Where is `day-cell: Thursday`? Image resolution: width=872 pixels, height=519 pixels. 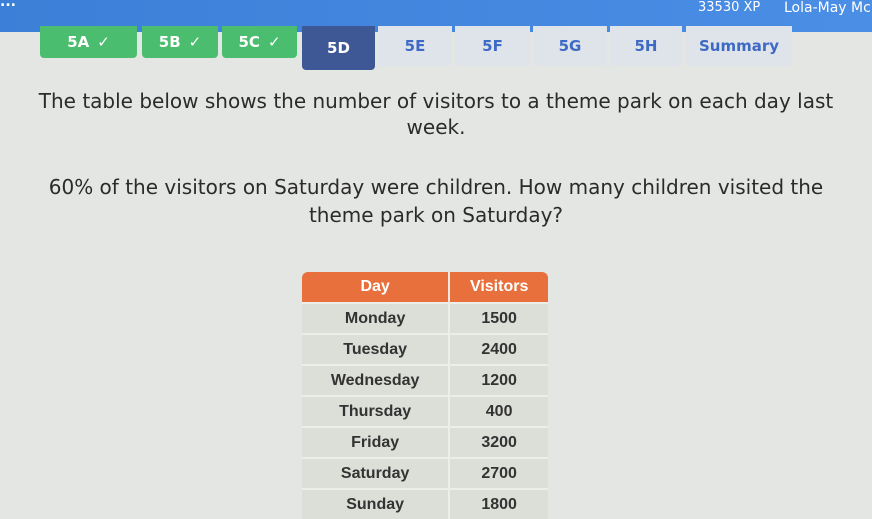
day-cell: Thursday is located at coordinates (376, 411).